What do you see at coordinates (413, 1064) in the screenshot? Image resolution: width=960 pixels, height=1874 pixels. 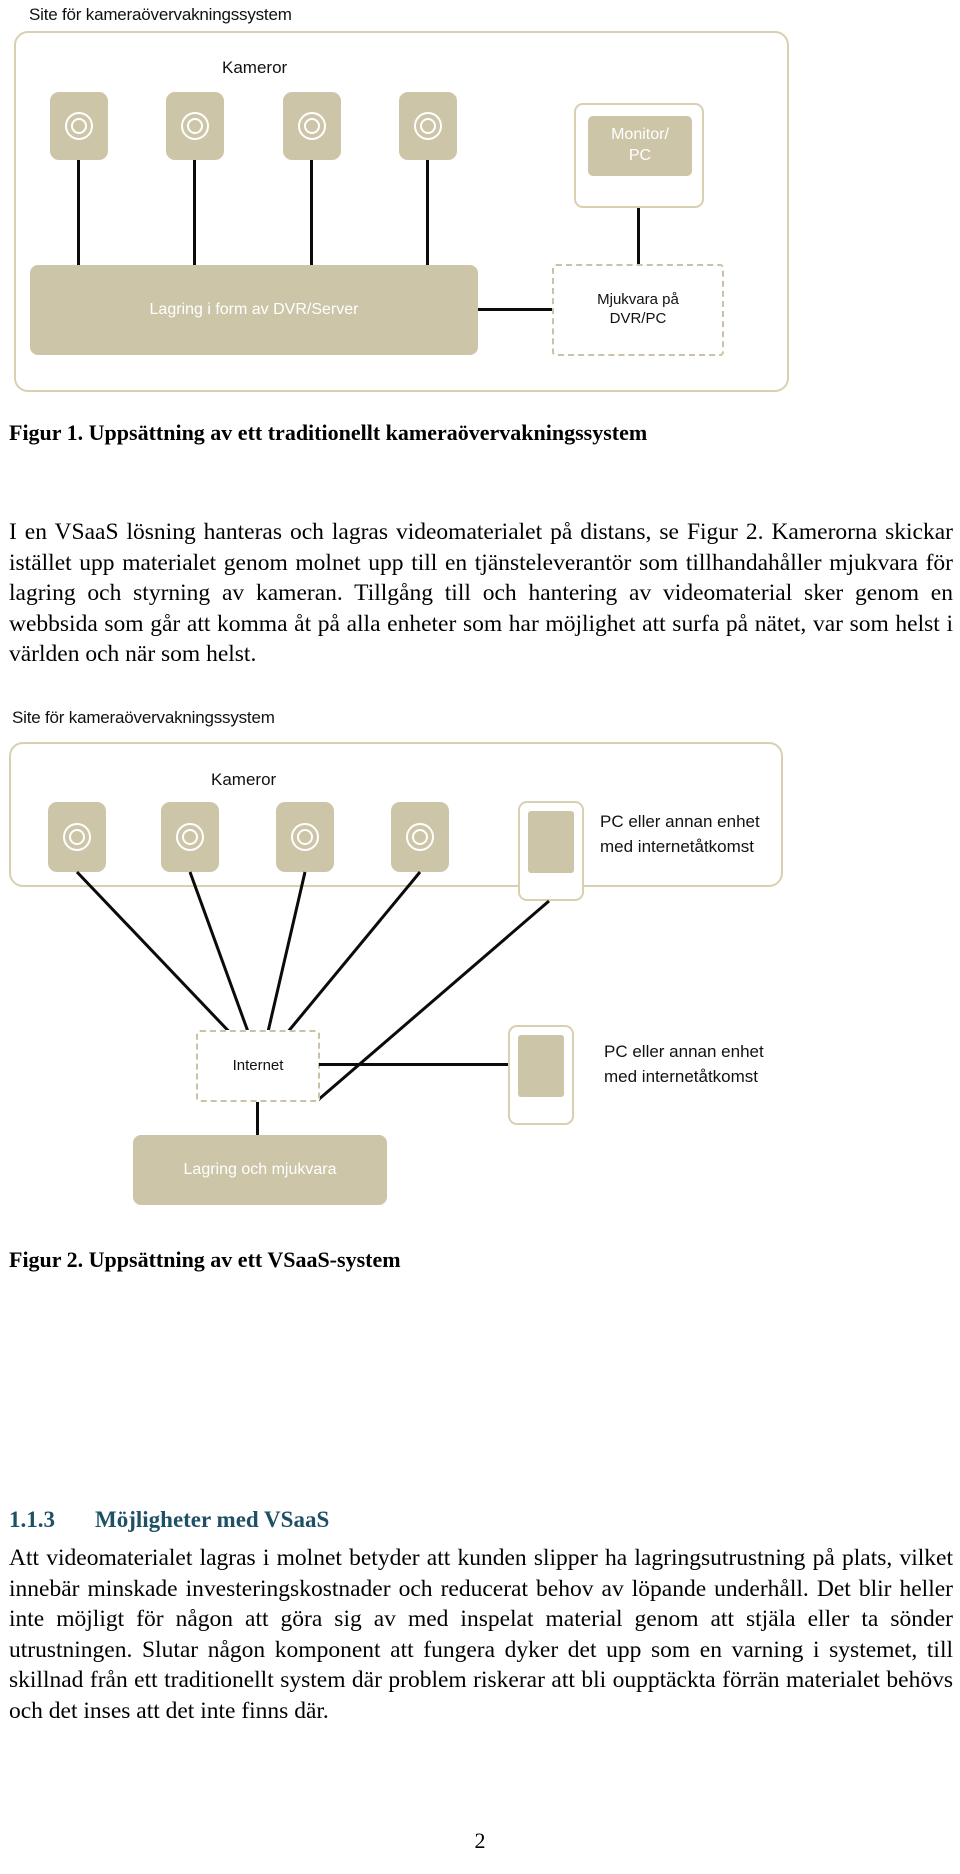 I see `figure2-wire-internet-to-device` at bounding box center [413, 1064].